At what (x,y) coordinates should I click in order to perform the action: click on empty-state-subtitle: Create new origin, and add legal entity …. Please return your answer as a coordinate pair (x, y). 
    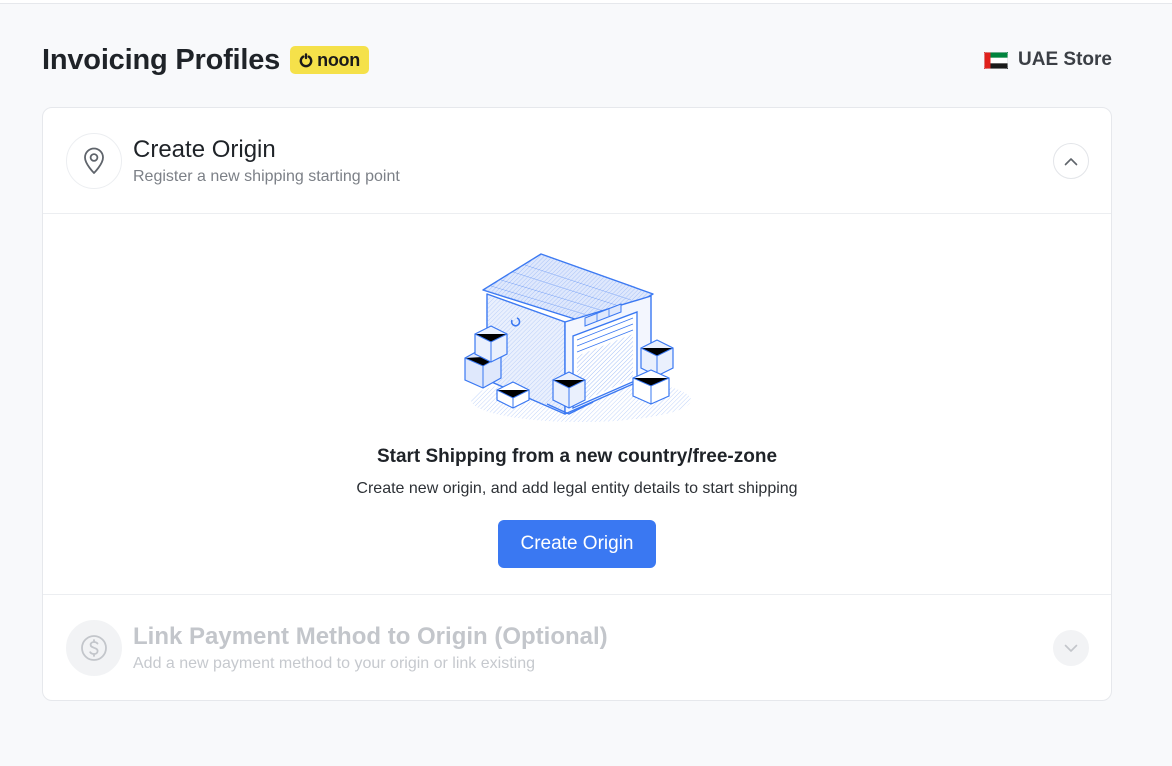
    Looking at the image, I should click on (577, 488).